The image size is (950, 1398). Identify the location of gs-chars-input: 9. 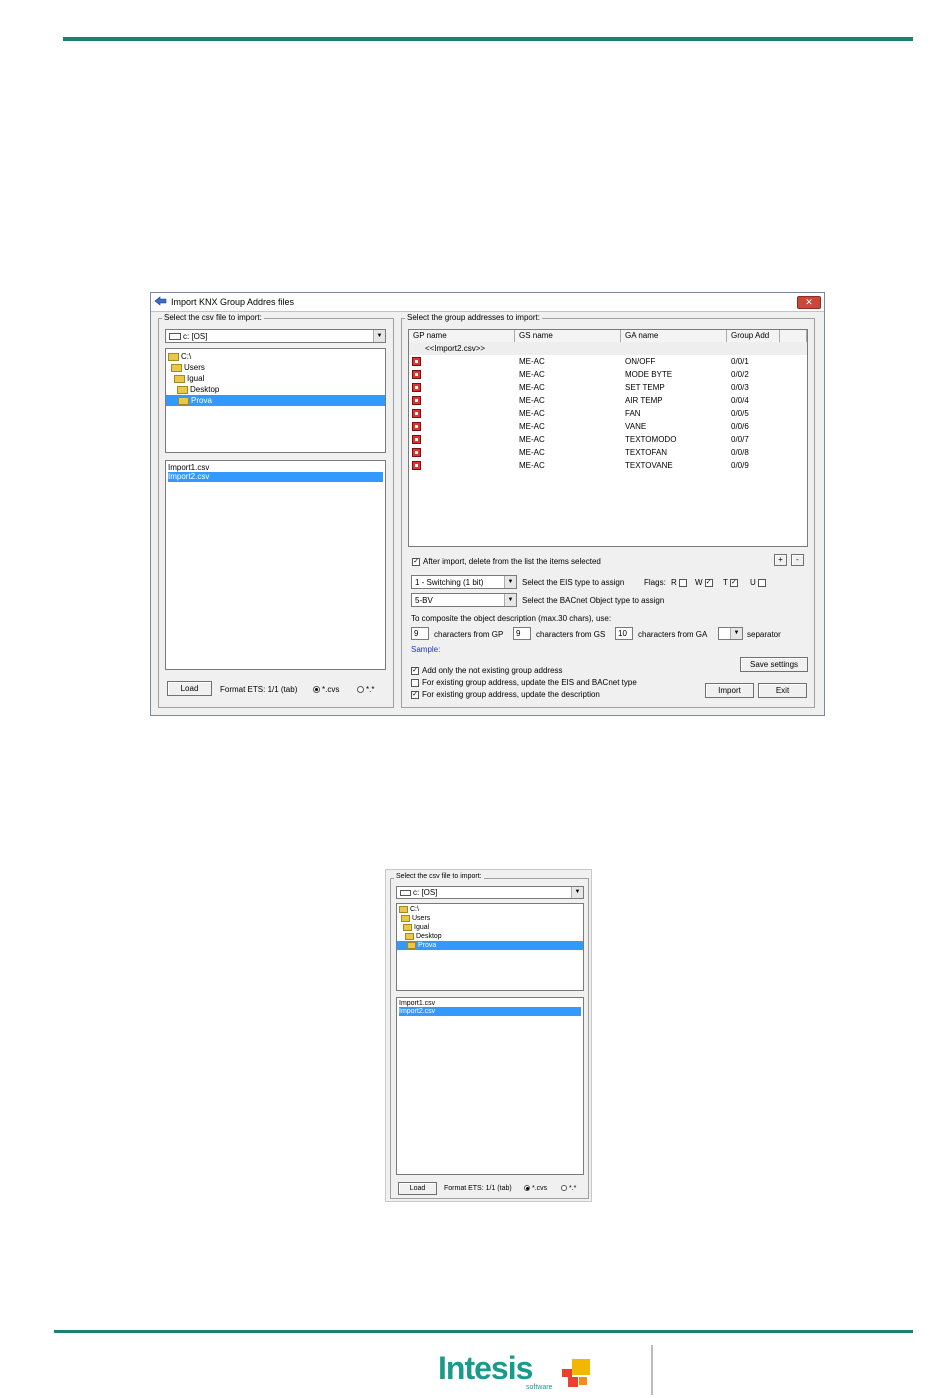
(522, 633).